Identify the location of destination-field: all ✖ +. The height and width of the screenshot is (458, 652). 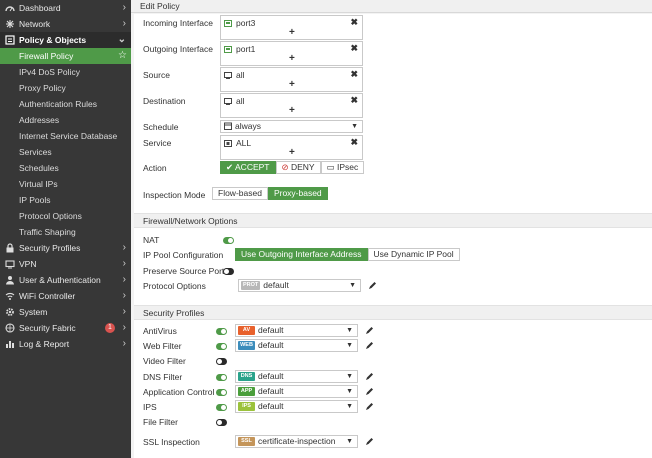
(291, 105).